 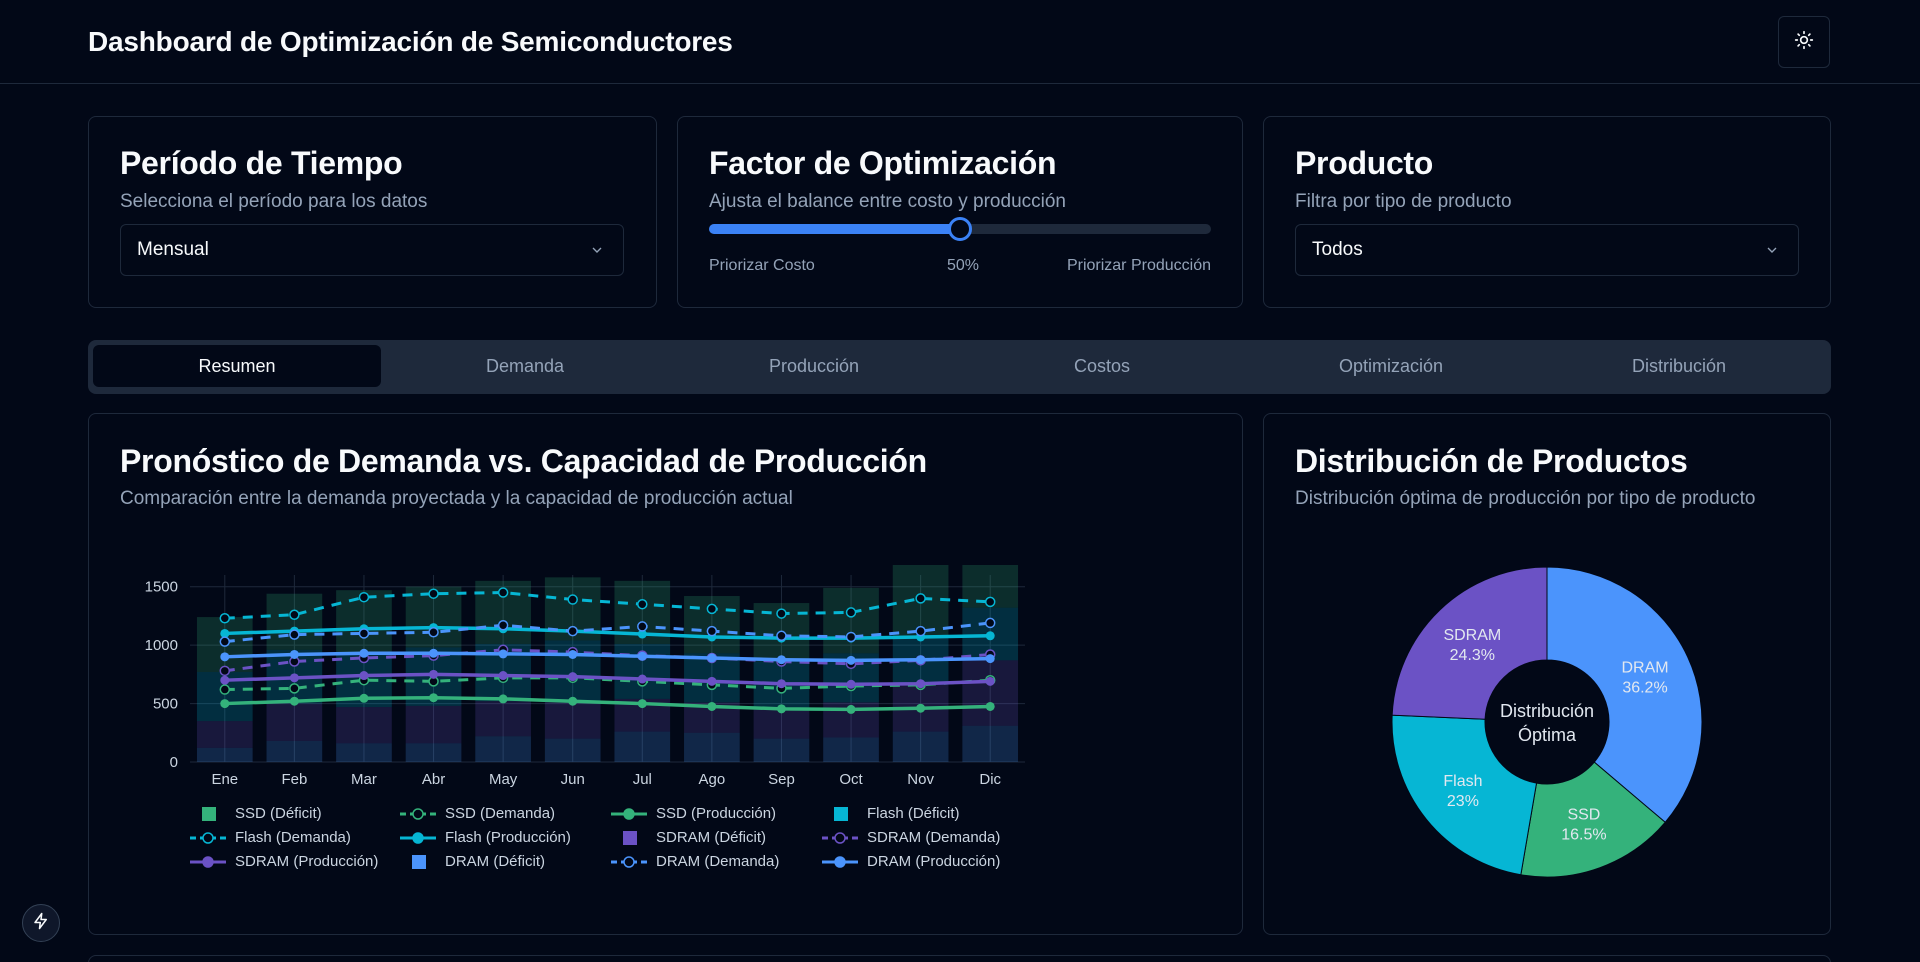 What do you see at coordinates (688, 837) in the screenshot?
I see `legend-item-sdram-deficit: SDRAM (Déficit)` at bounding box center [688, 837].